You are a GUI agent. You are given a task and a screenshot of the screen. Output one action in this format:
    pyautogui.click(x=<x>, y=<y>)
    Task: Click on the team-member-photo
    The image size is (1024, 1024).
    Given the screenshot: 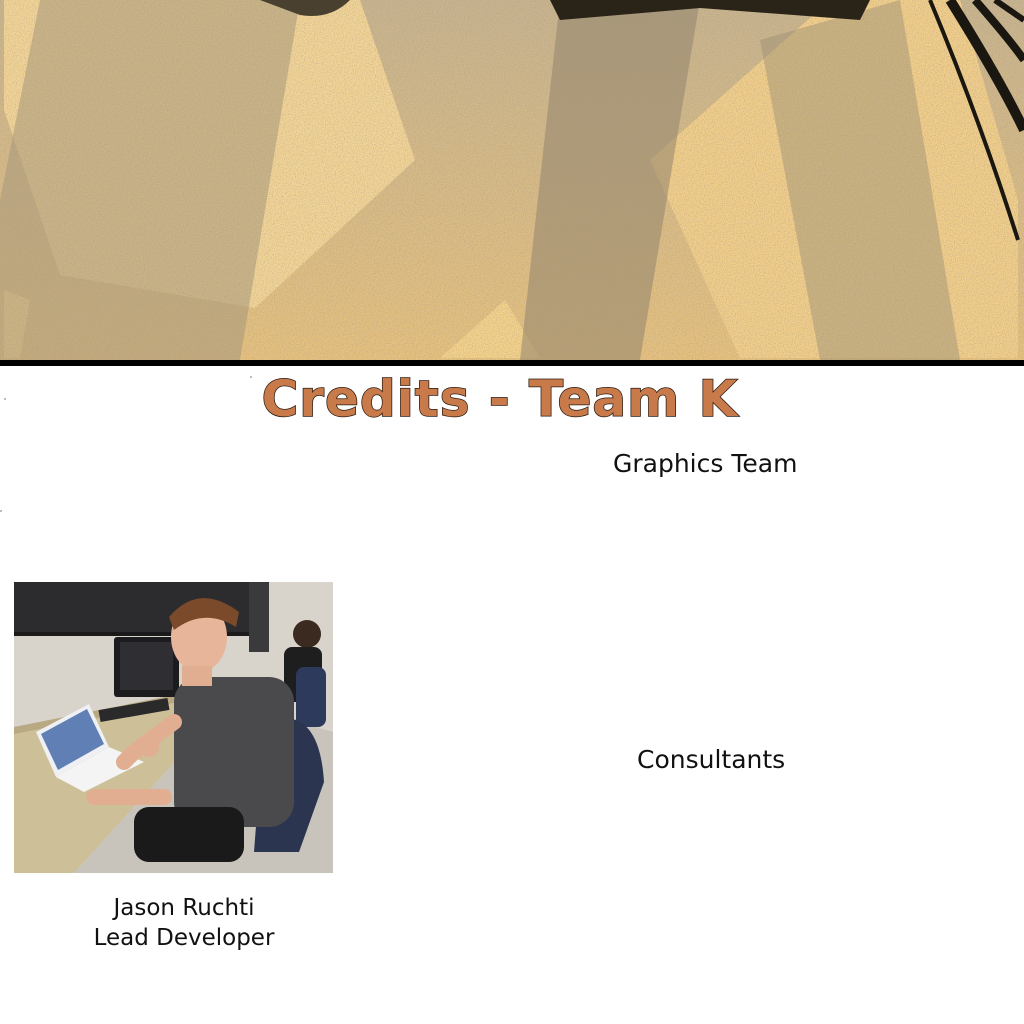 What is the action you would take?
    pyautogui.click(x=173, y=727)
    